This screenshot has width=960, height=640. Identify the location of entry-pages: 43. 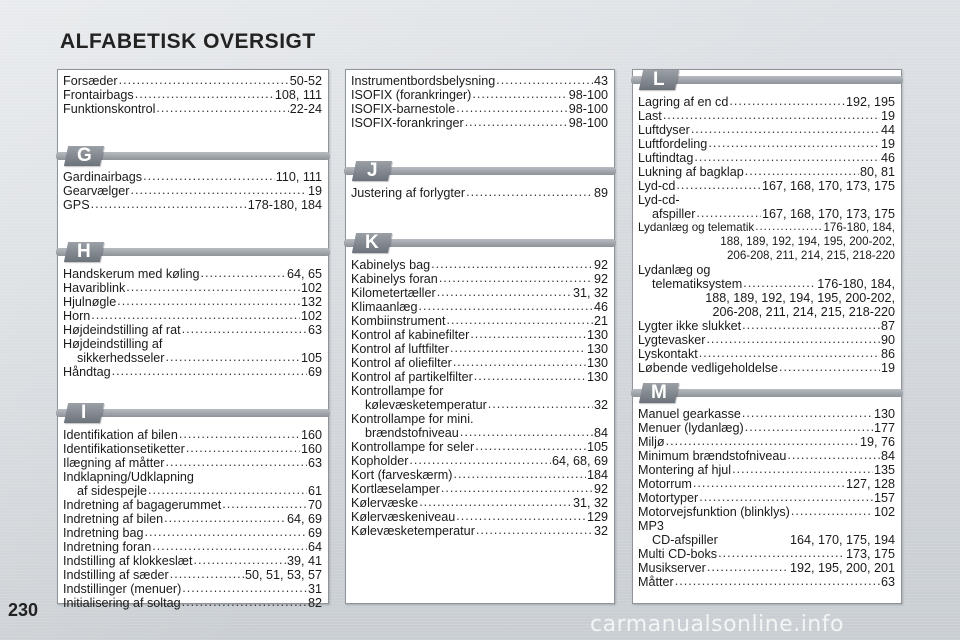
(600, 81).